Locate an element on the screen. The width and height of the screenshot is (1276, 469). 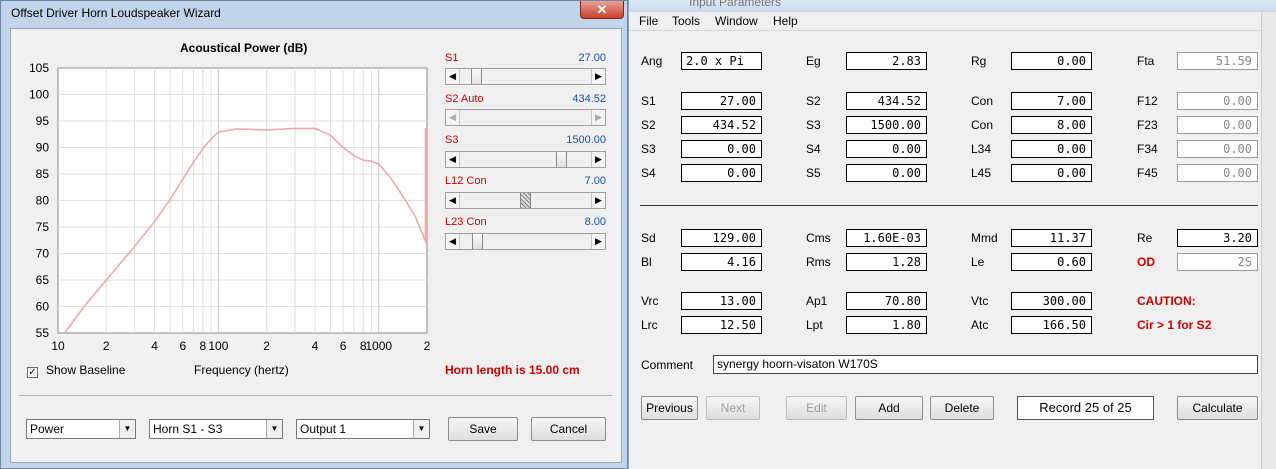
rg-field: 0.00 is located at coordinates (1051, 61).